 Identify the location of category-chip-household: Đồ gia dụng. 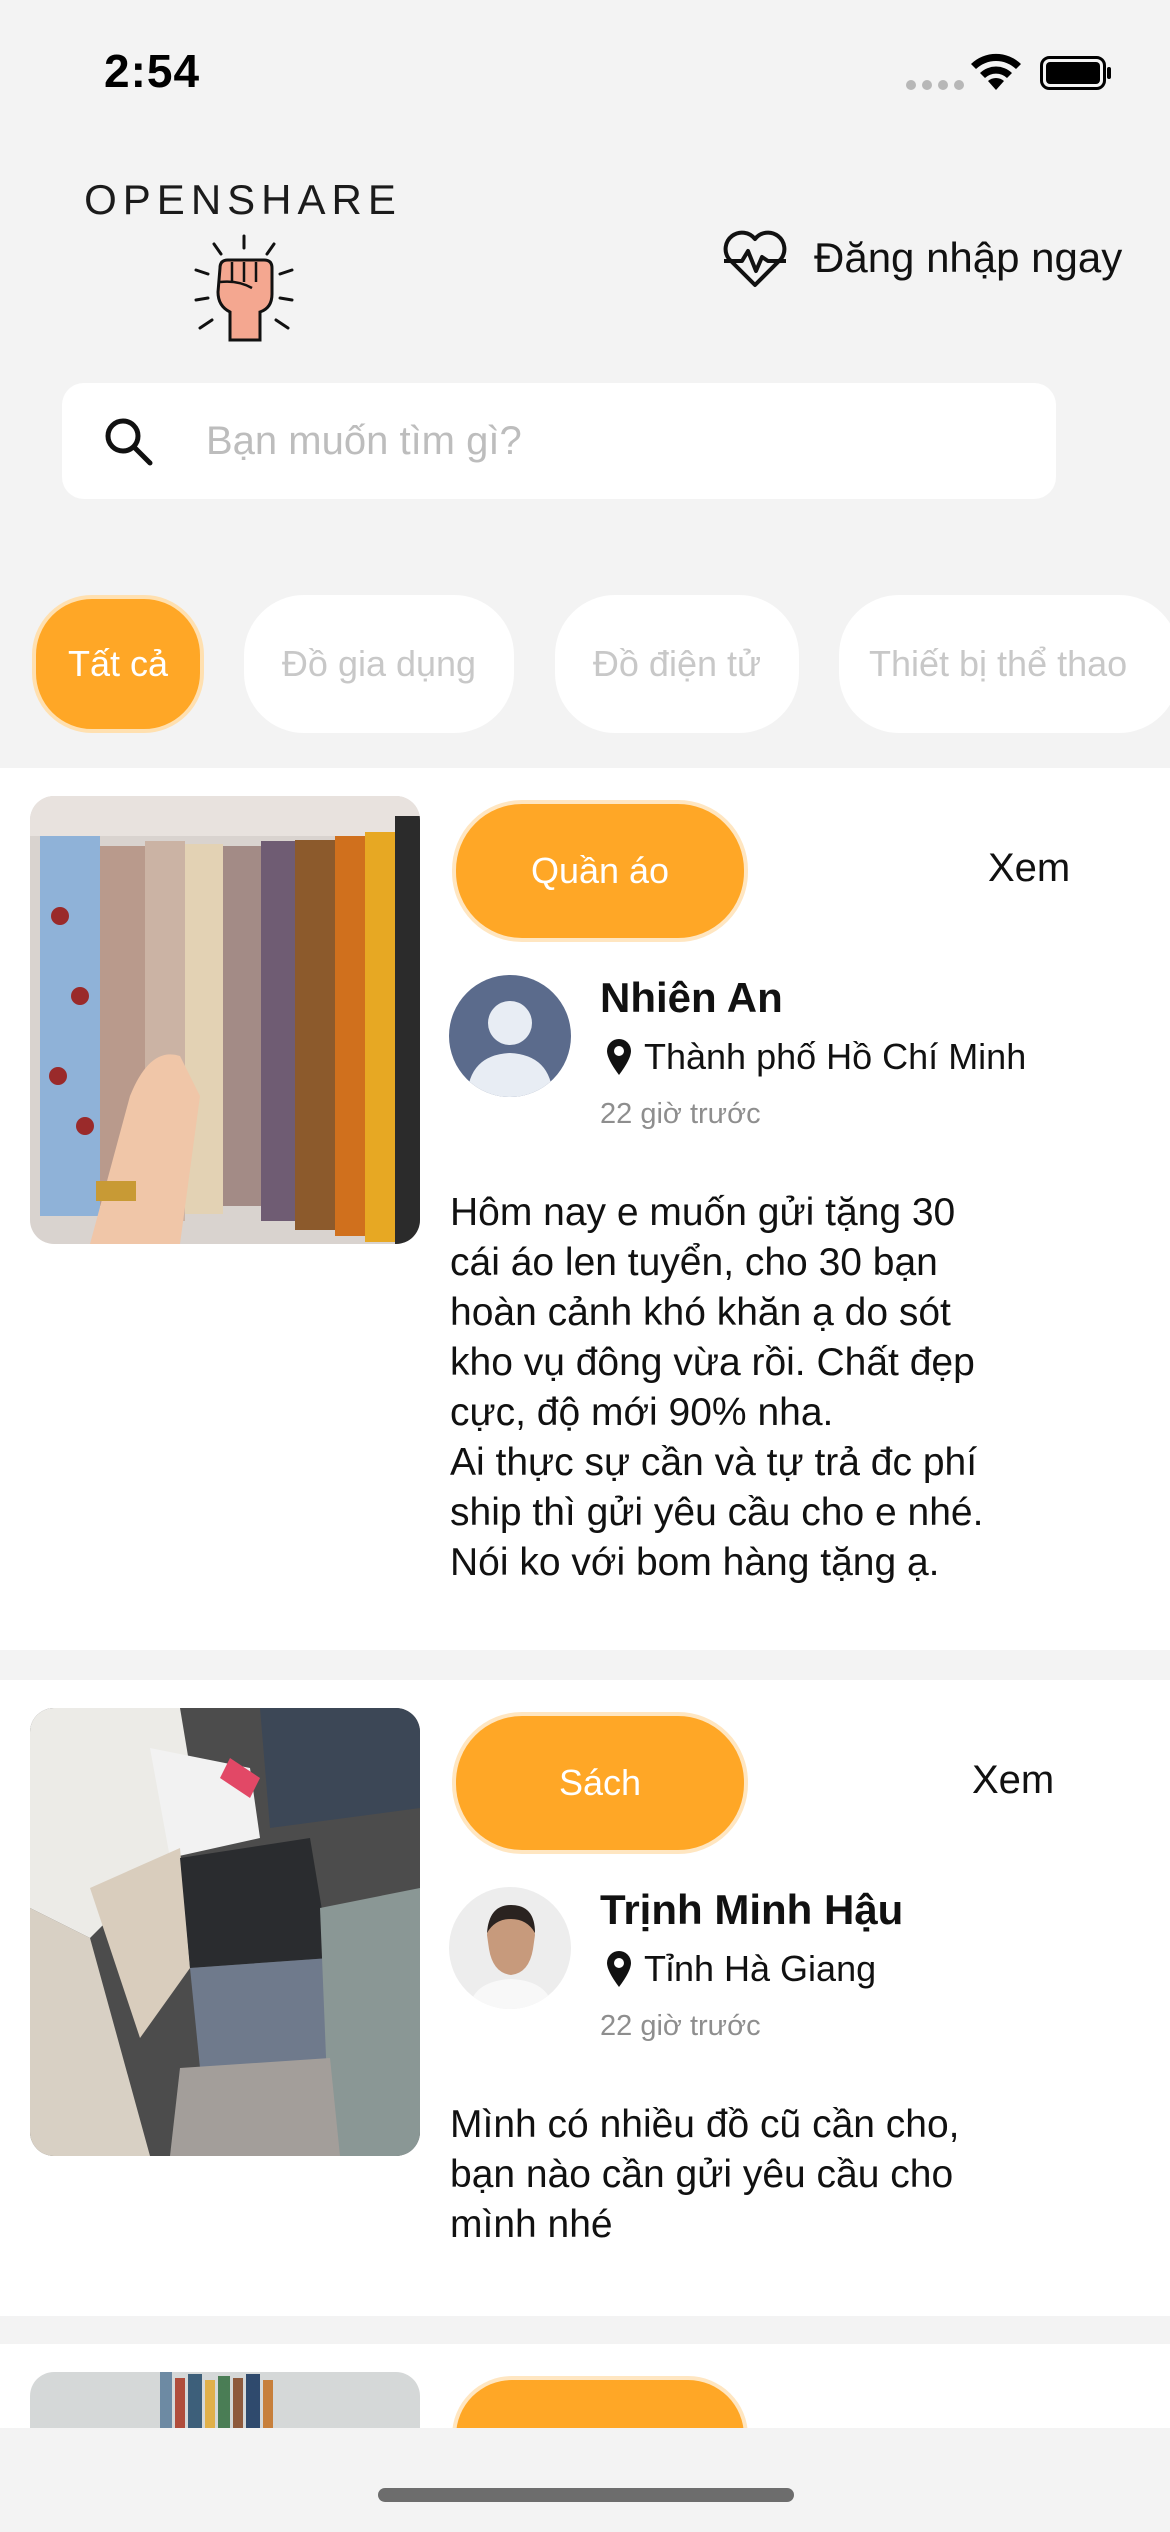
(379, 664).